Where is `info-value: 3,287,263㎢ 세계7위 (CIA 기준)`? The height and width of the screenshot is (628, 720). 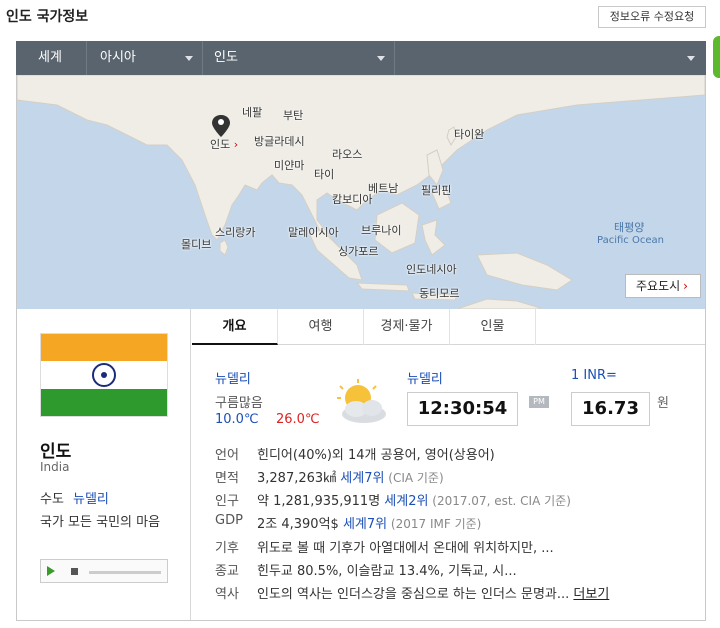
info-value: 3,287,263㎢ 세계7위 (CIA 기준) is located at coordinates (350, 478).